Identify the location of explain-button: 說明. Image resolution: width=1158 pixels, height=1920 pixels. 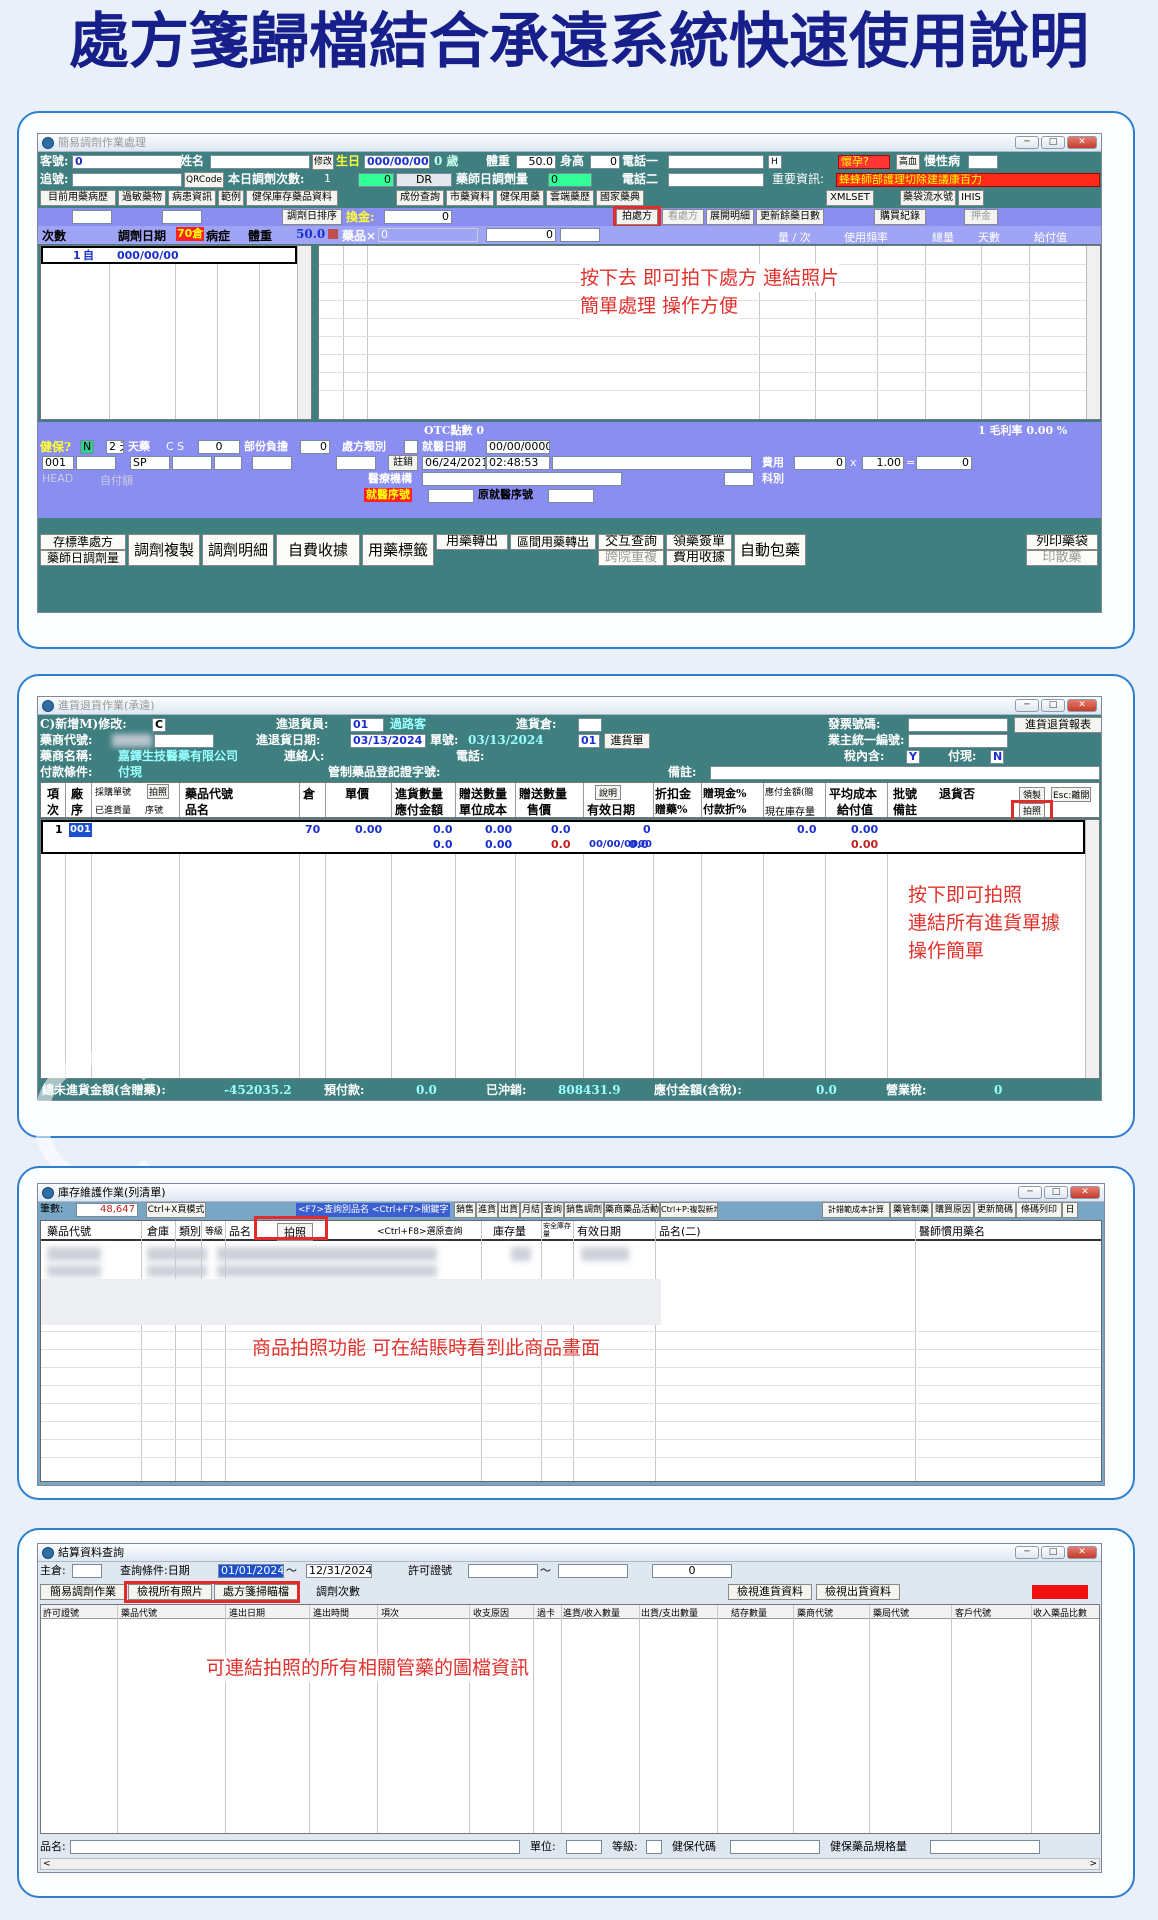
(608, 792).